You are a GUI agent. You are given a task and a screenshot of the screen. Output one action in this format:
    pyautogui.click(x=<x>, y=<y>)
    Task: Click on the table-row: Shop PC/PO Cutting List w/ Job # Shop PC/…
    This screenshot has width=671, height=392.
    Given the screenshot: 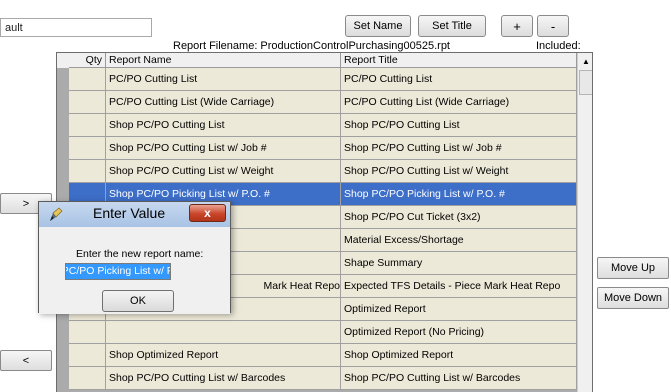 What is the action you would take?
    pyautogui.click(x=317, y=148)
    